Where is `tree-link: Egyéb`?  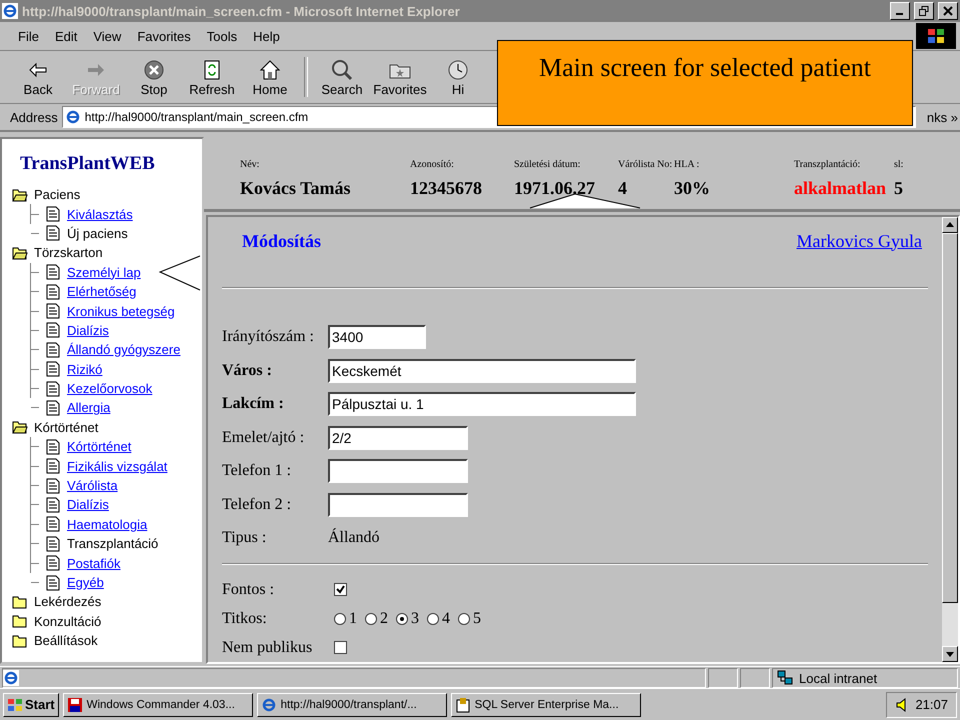 tree-link: Egyéb is located at coordinates (85, 582).